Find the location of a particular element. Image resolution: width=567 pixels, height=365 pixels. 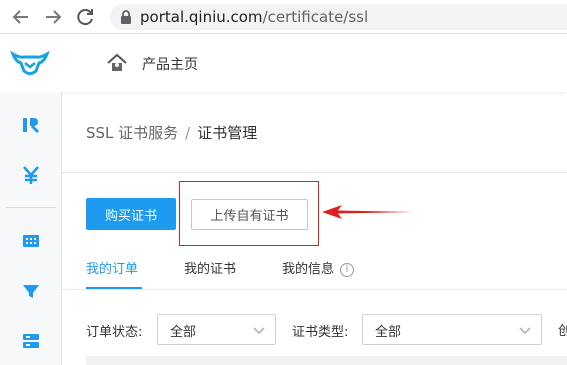

home-icon is located at coordinates (117, 63).